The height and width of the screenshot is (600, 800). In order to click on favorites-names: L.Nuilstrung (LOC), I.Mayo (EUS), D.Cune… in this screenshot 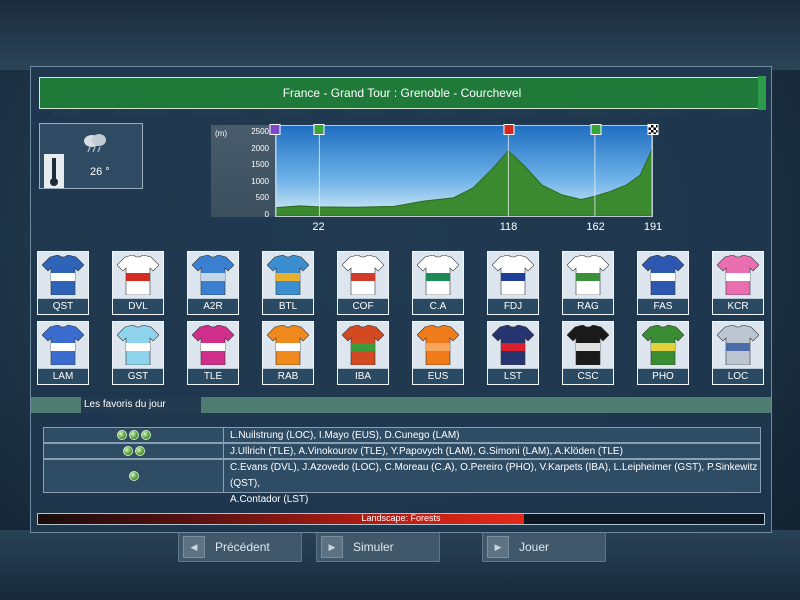, I will do `click(345, 435)`.